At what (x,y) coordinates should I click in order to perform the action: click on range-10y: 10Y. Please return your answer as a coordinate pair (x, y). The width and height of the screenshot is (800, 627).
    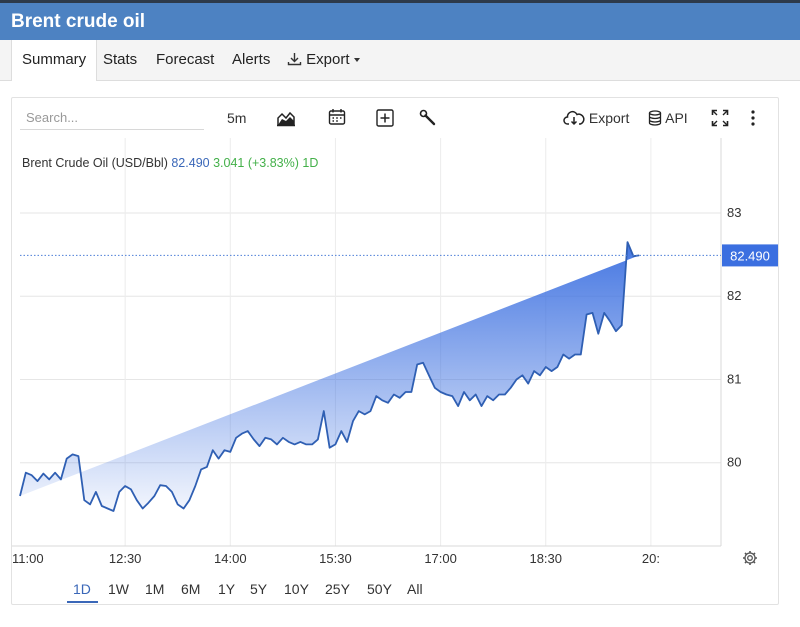
    Looking at the image, I should click on (296, 589).